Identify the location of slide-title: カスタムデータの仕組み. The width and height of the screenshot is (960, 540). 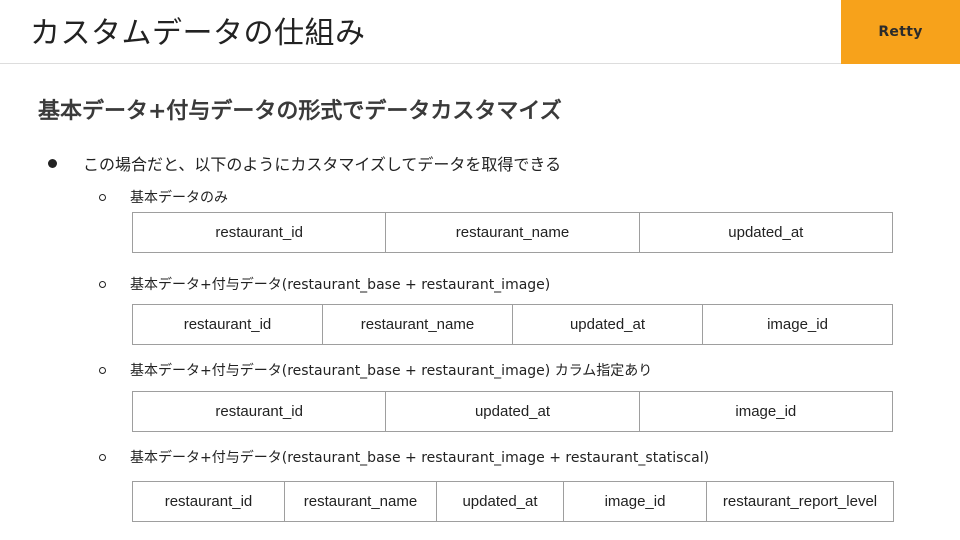
(198, 33).